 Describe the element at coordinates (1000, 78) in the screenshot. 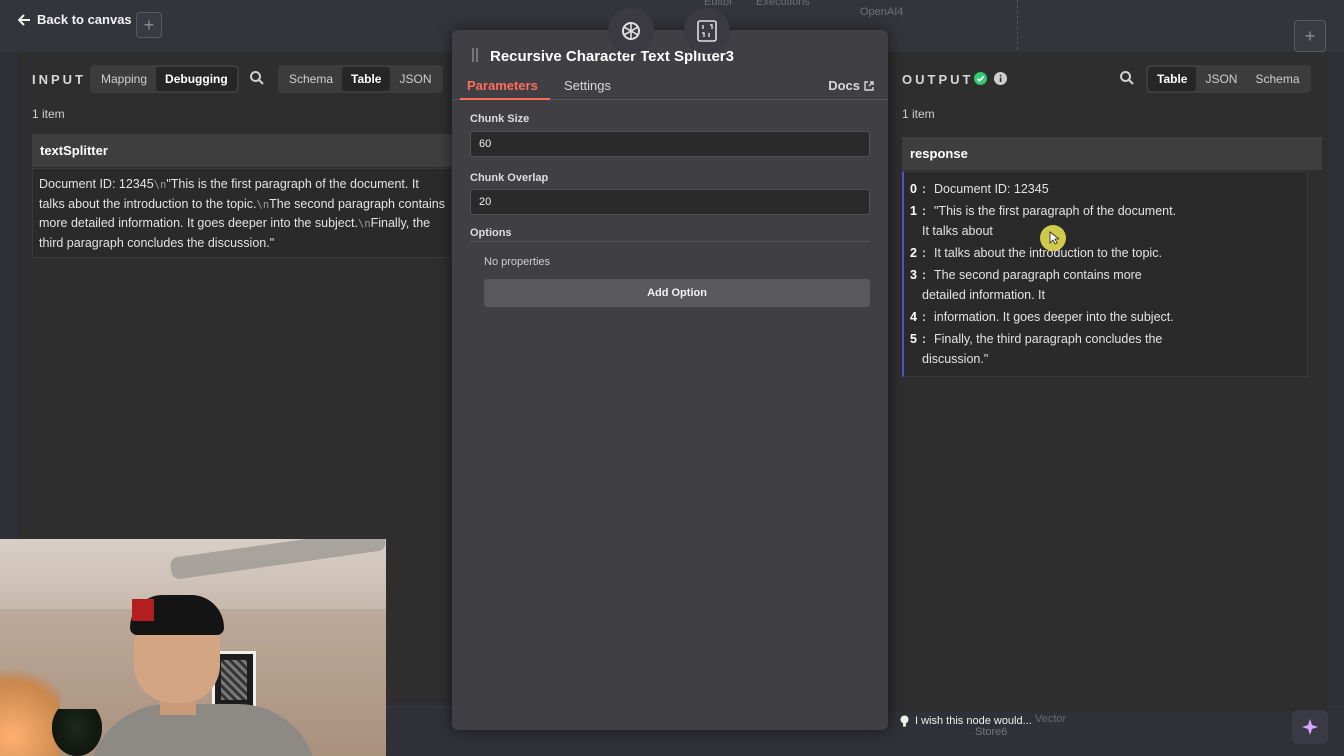

I see `info-icon` at that location.